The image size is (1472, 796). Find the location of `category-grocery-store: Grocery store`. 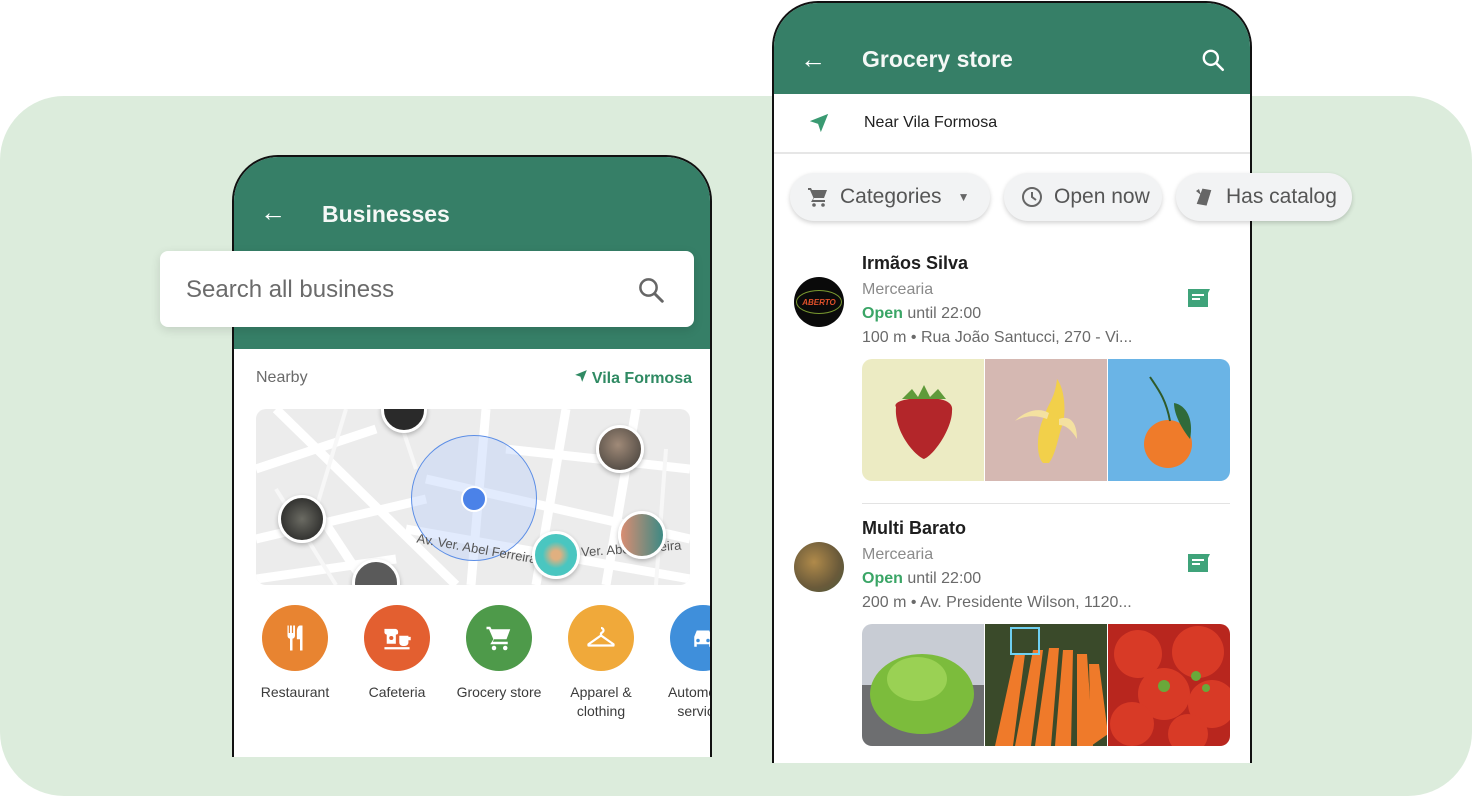

category-grocery-store: Grocery store is located at coordinates (499, 653).